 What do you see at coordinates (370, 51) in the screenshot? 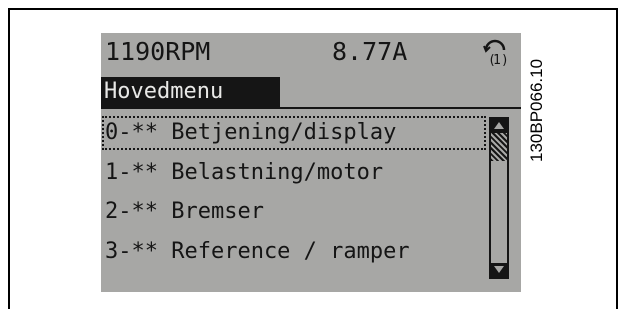
I see `current-readout: 8.77A` at bounding box center [370, 51].